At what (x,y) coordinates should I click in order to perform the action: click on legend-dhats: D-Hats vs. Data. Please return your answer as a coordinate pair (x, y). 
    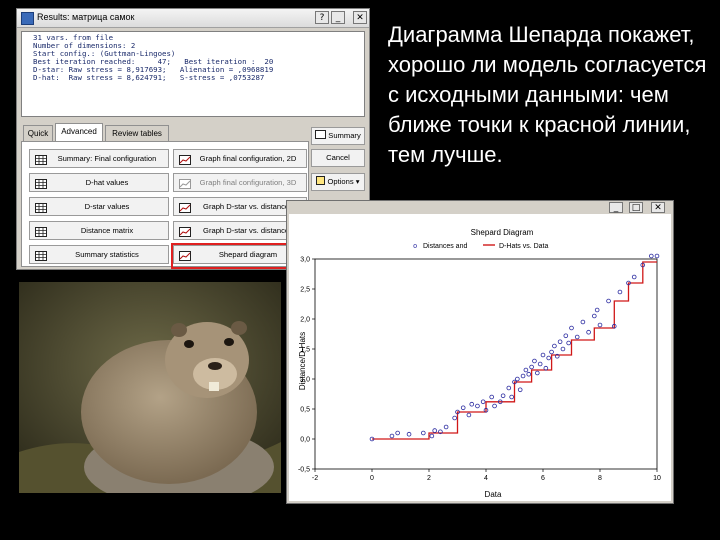
    Looking at the image, I should click on (524, 246).